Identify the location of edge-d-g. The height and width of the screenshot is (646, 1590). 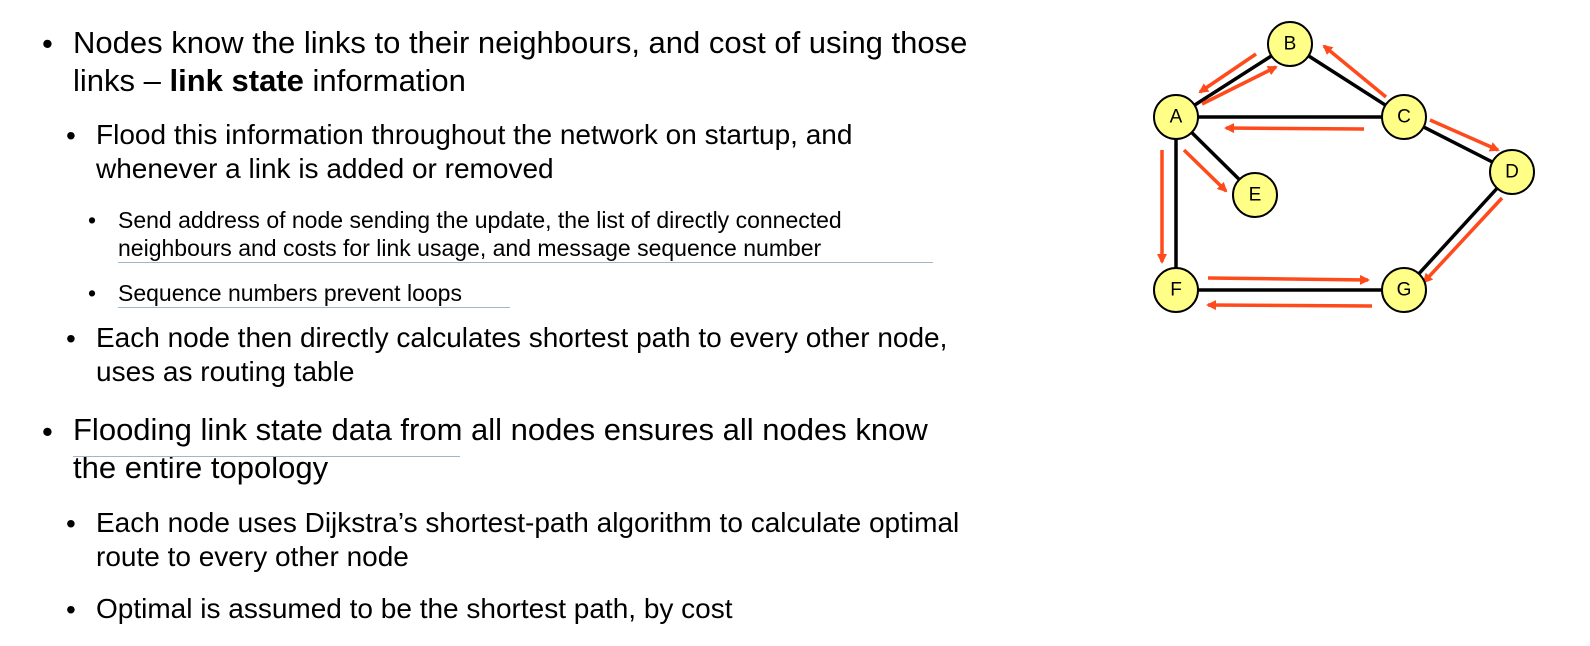
(1458, 231).